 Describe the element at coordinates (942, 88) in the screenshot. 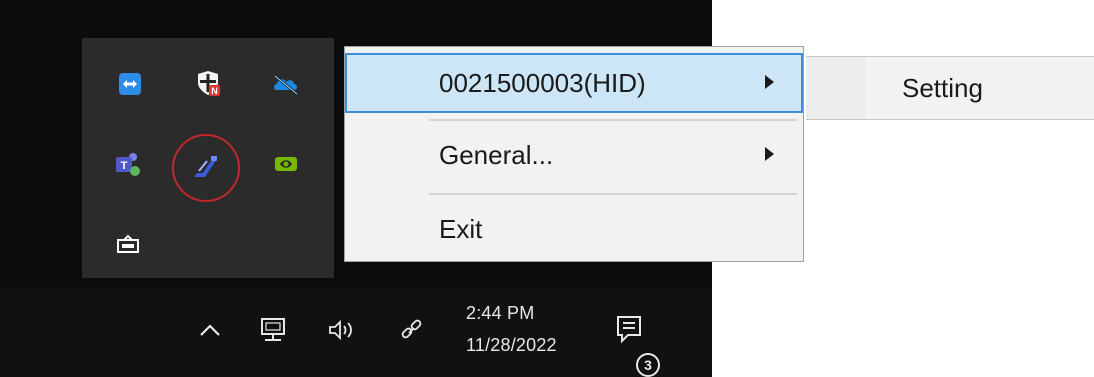

I see `submenu-item-setting: Setting` at that location.